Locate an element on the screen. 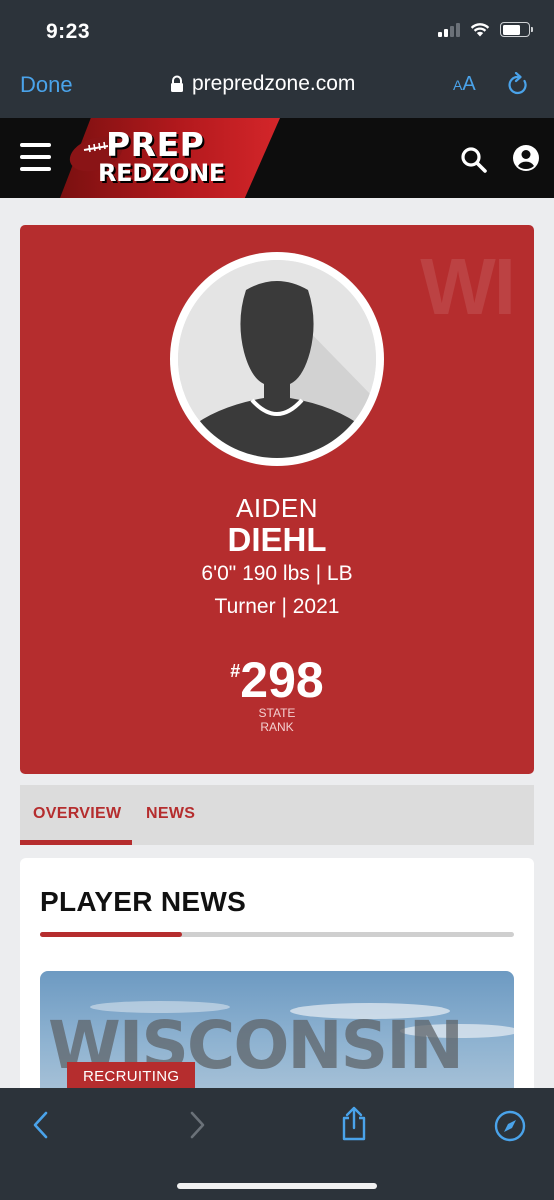 The image size is (554, 1200). player-first-name: AIDEN is located at coordinates (277, 508).